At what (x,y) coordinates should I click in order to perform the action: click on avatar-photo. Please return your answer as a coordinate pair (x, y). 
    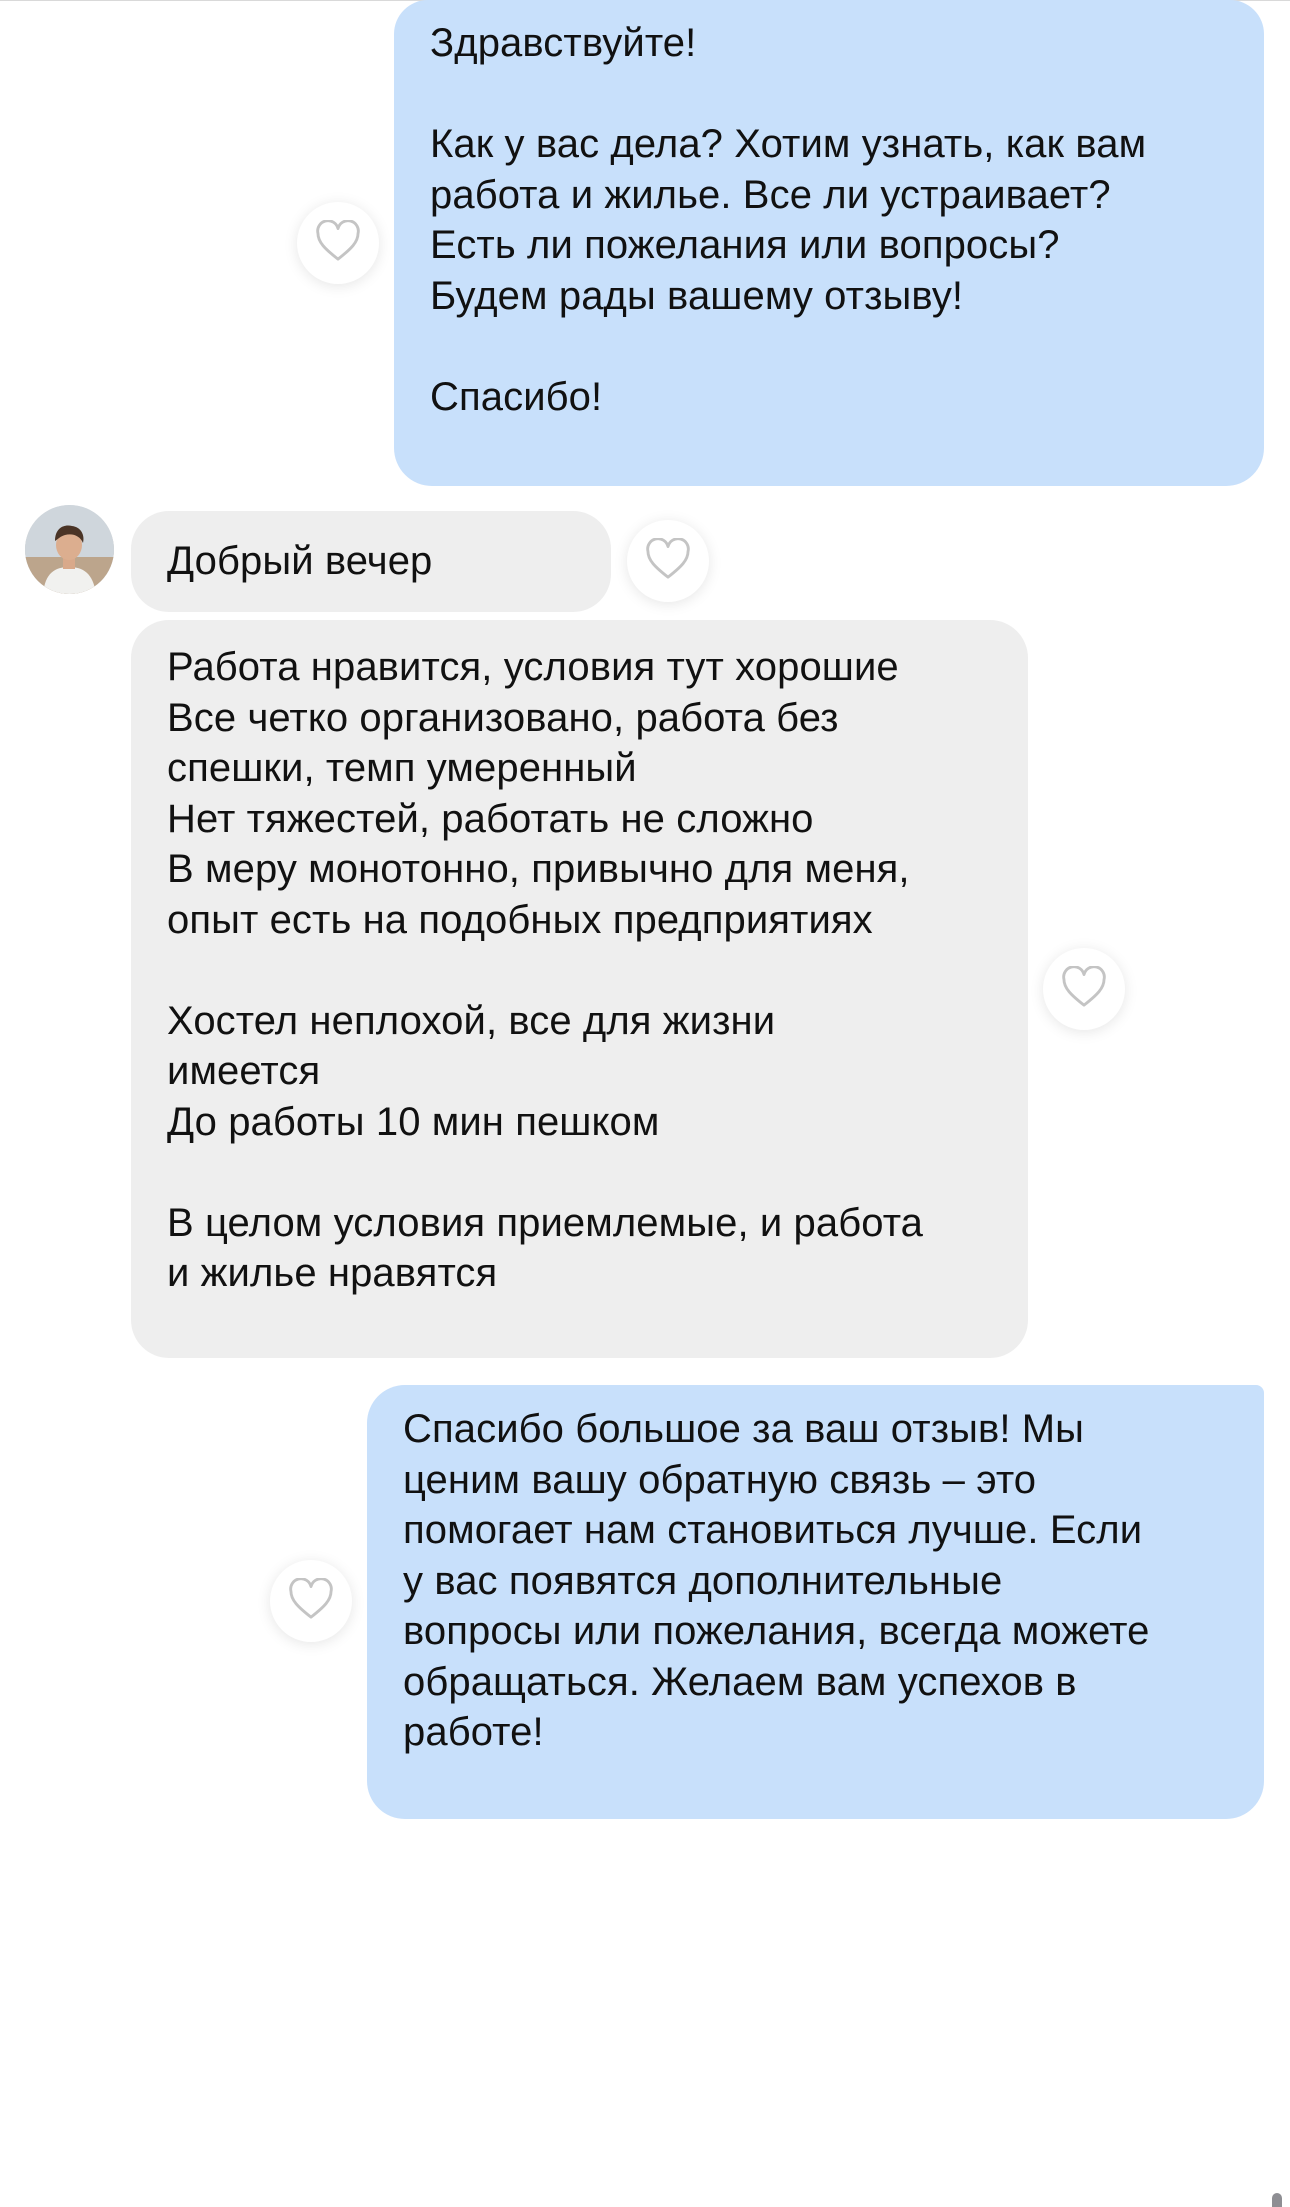
    Looking at the image, I should click on (69, 549).